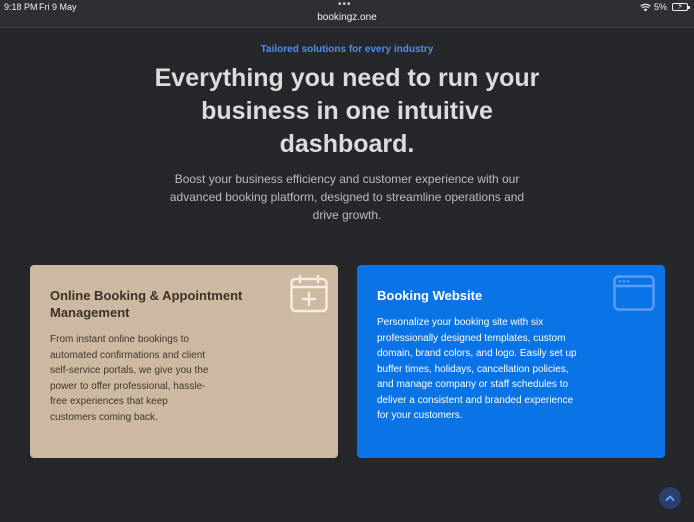  What do you see at coordinates (347, 17) in the screenshot?
I see `address-bar-url: bookingz.one` at bounding box center [347, 17].